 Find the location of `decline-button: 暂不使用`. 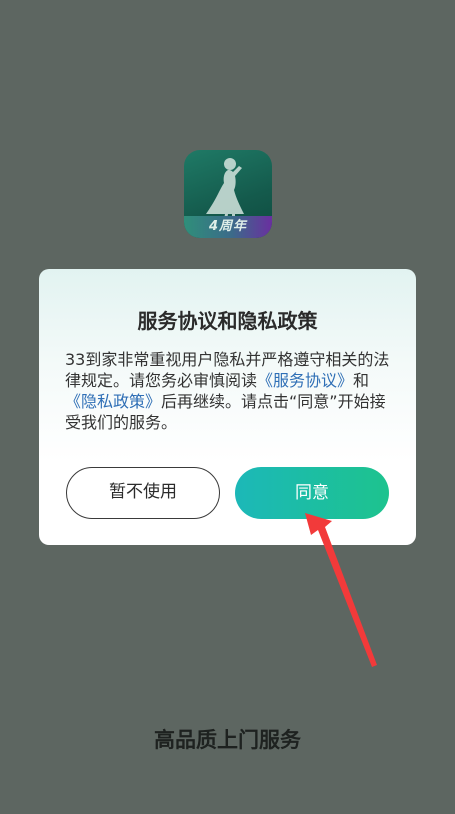

decline-button: 暂不使用 is located at coordinates (143, 493).